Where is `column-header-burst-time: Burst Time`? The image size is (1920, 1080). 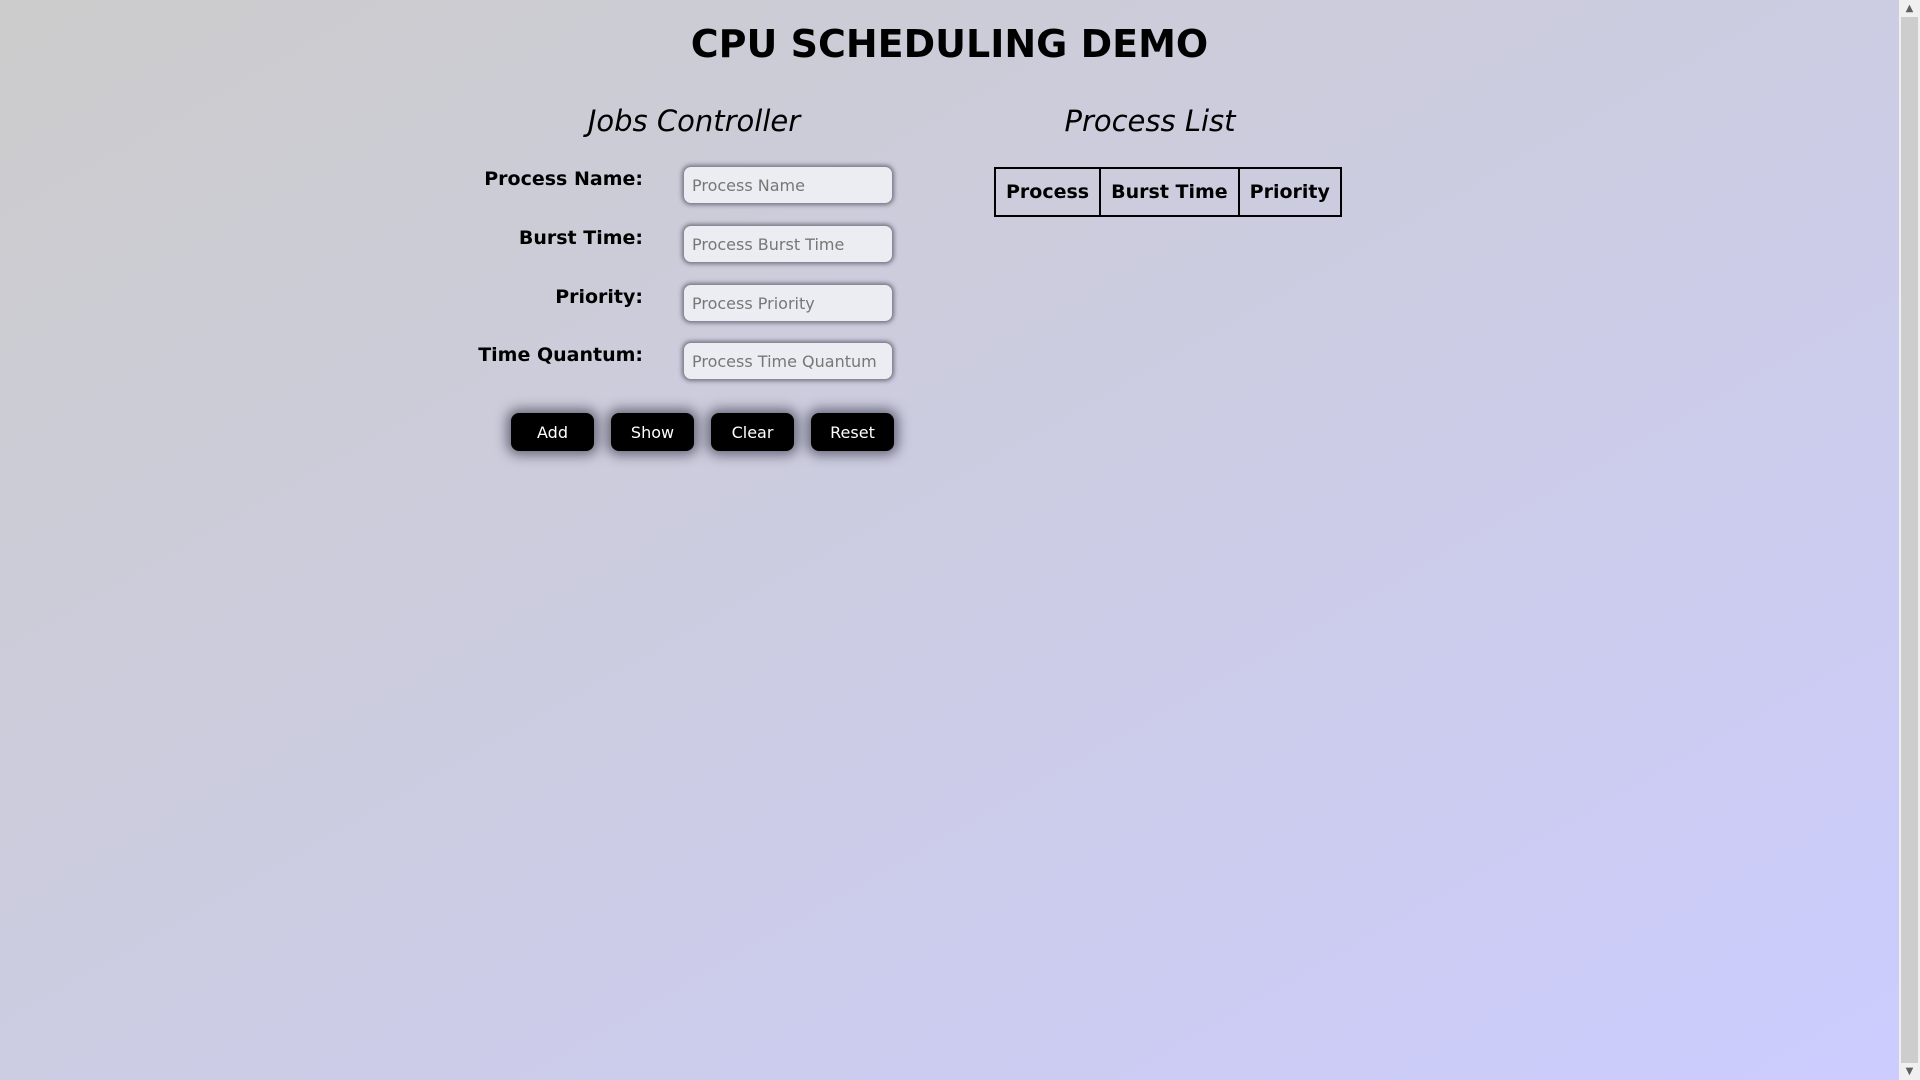 column-header-burst-time: Burst Time is located at coordinates (1169, 192).